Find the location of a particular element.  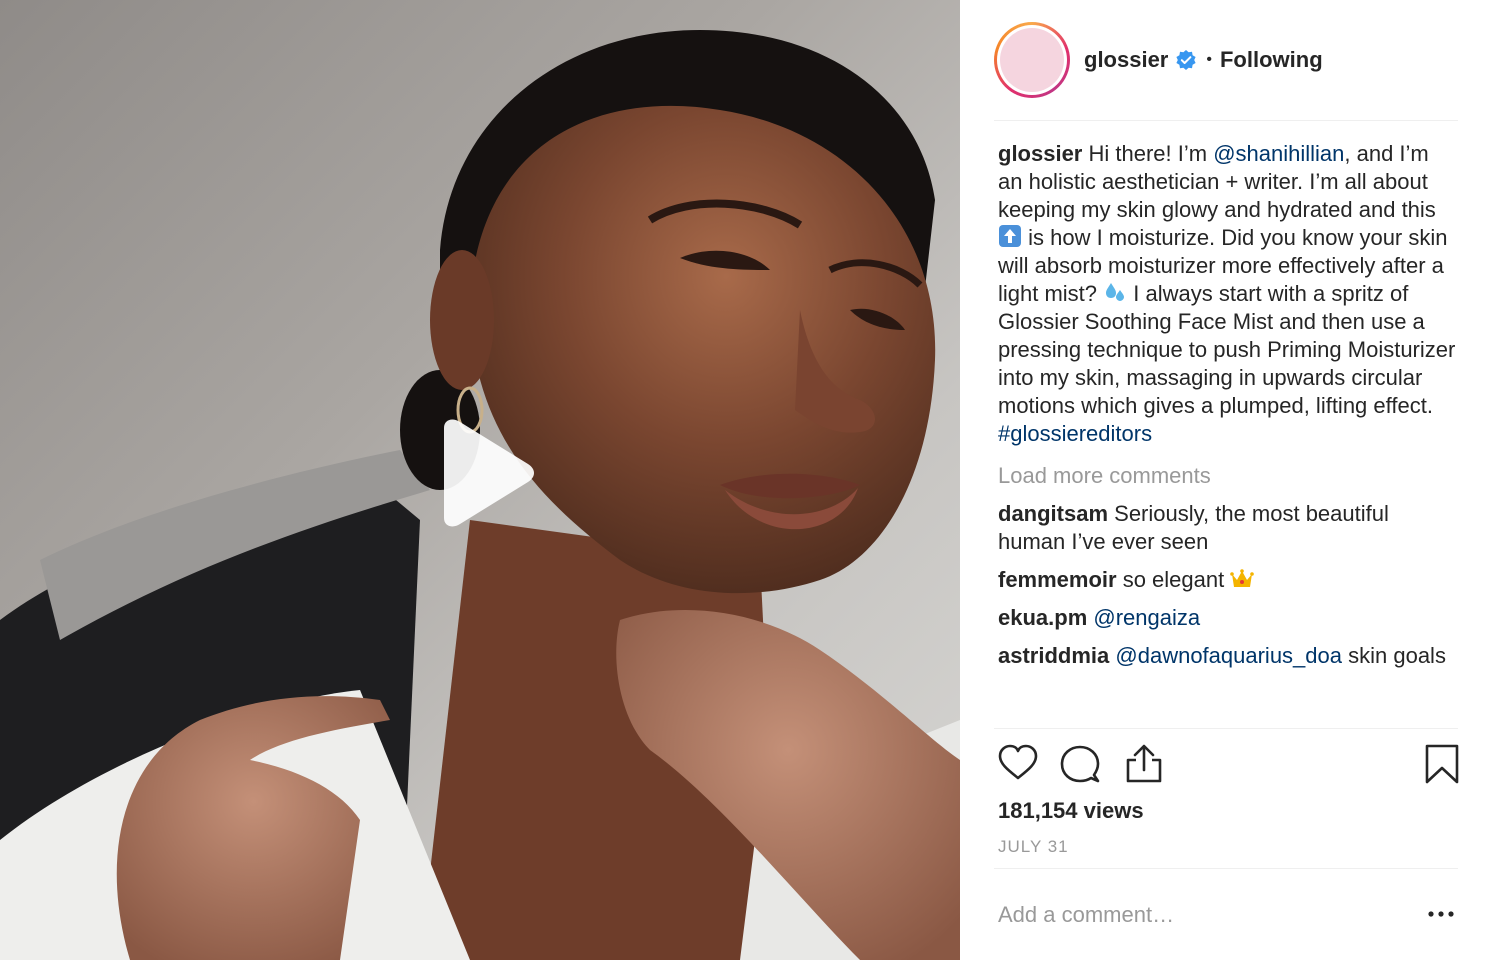

comment-username: ekua.pm is located at coordinates (1042, 617).